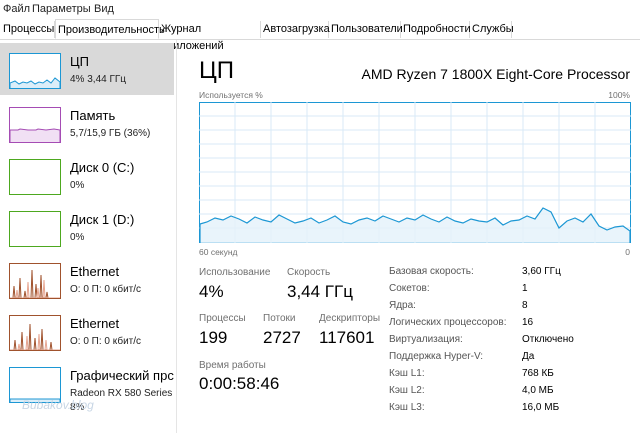 The width and height of the screenshot is (640, 433). What do you see at coordinates (28, 29) in the screenshot?
I see `tab-processes: Процессы` at bounding box center [28, 29].